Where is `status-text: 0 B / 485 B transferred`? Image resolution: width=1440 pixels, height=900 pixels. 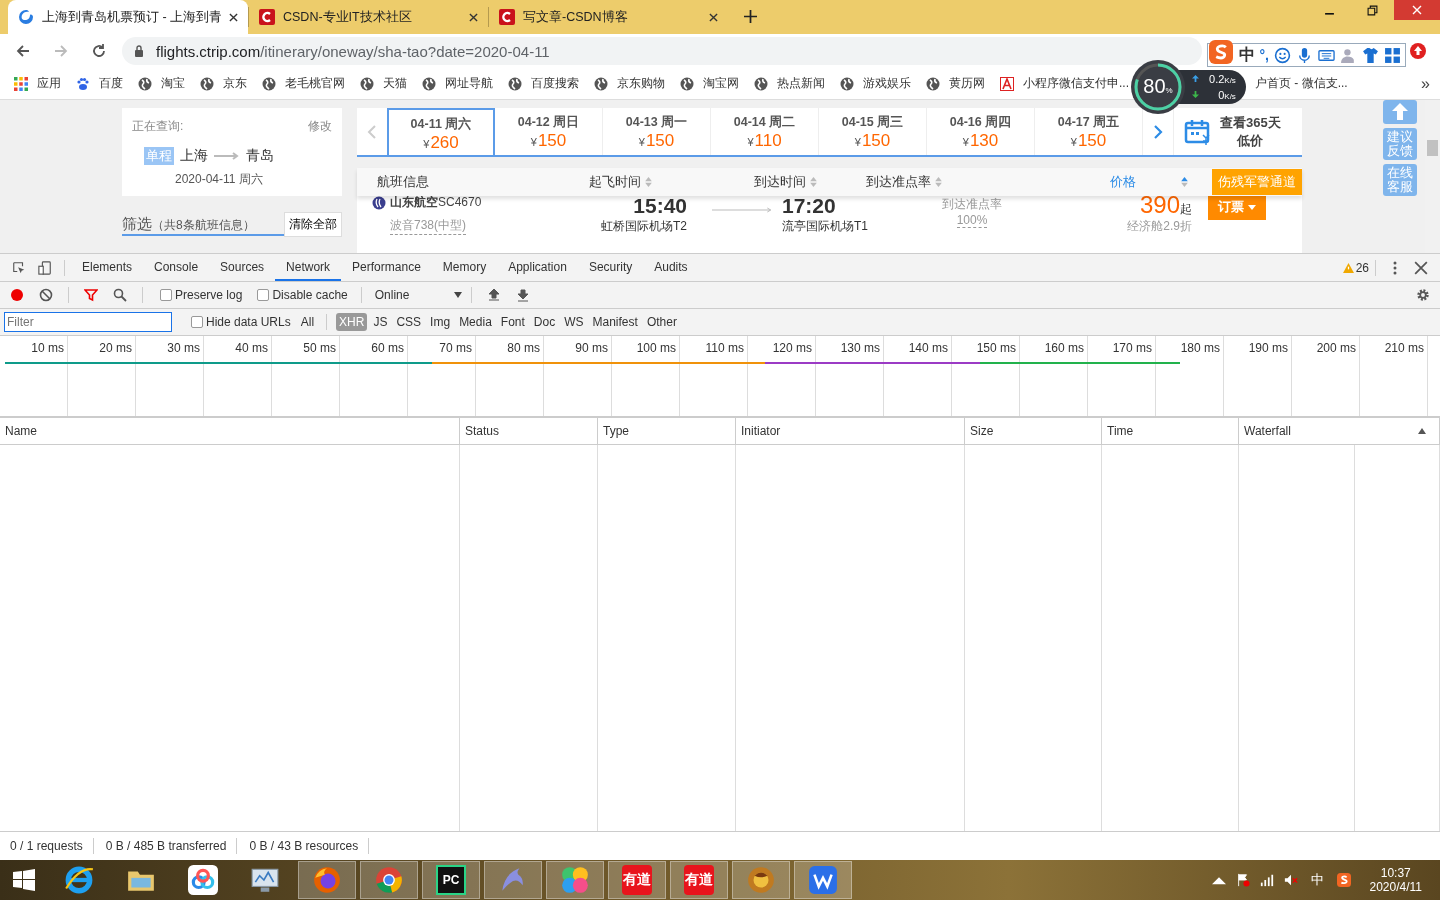 status-text: 0 B / 485 B transferred is located at coordinates (166, 846).